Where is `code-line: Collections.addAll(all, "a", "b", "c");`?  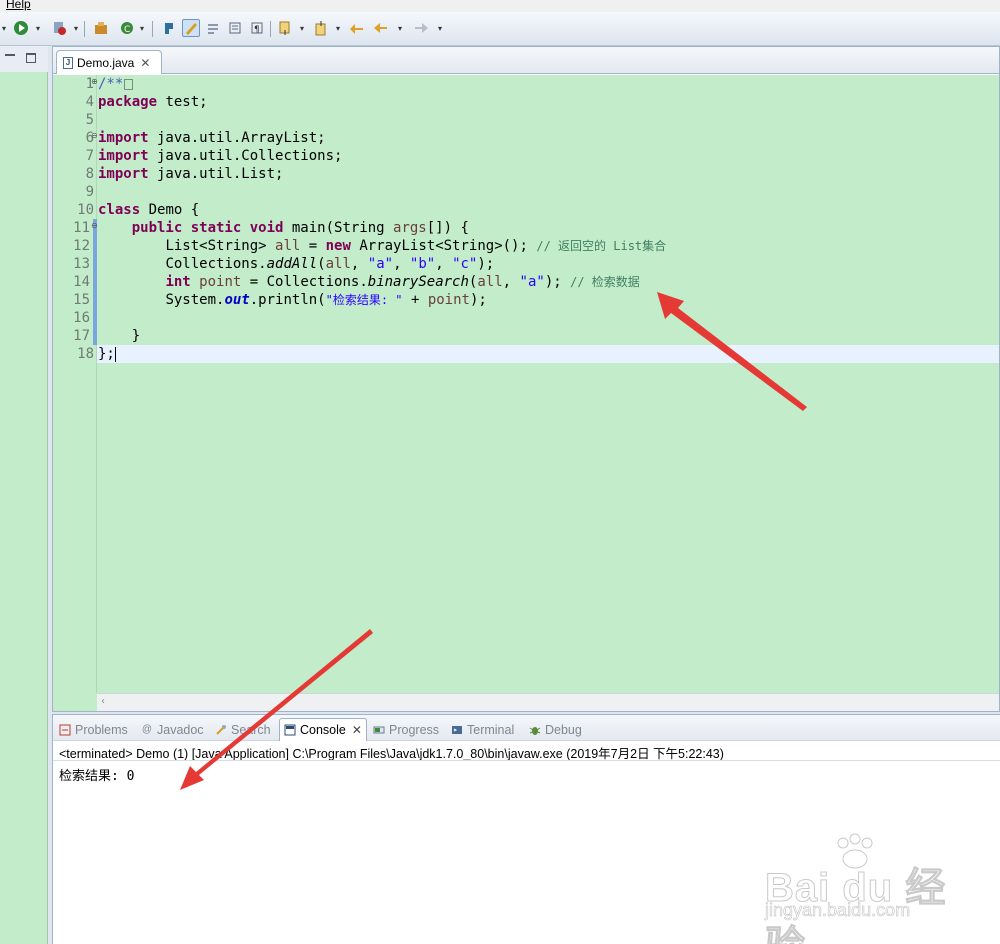
code-line: Collections.addAll(all, "a", "b", "c"); is located at coordinates (330, 264).